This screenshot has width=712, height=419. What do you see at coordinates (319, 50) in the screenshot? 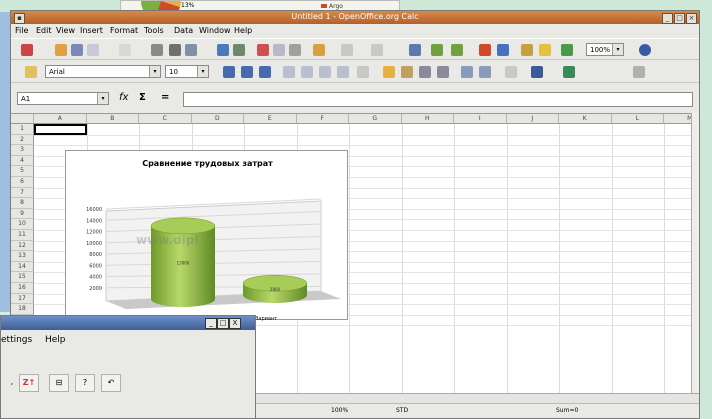
I see `format-paintbrush-icon` at bounding box center [319, 50].